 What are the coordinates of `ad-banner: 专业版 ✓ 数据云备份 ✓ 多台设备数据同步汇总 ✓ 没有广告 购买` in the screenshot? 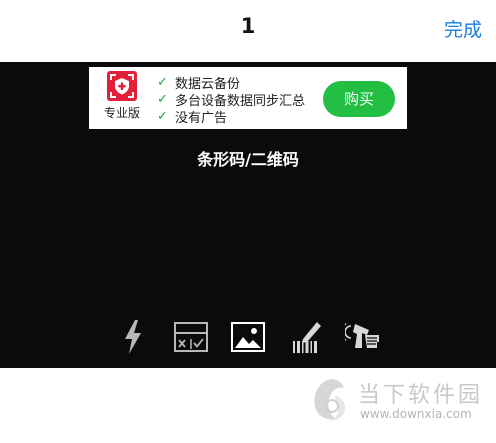 It's located at (248, 98).